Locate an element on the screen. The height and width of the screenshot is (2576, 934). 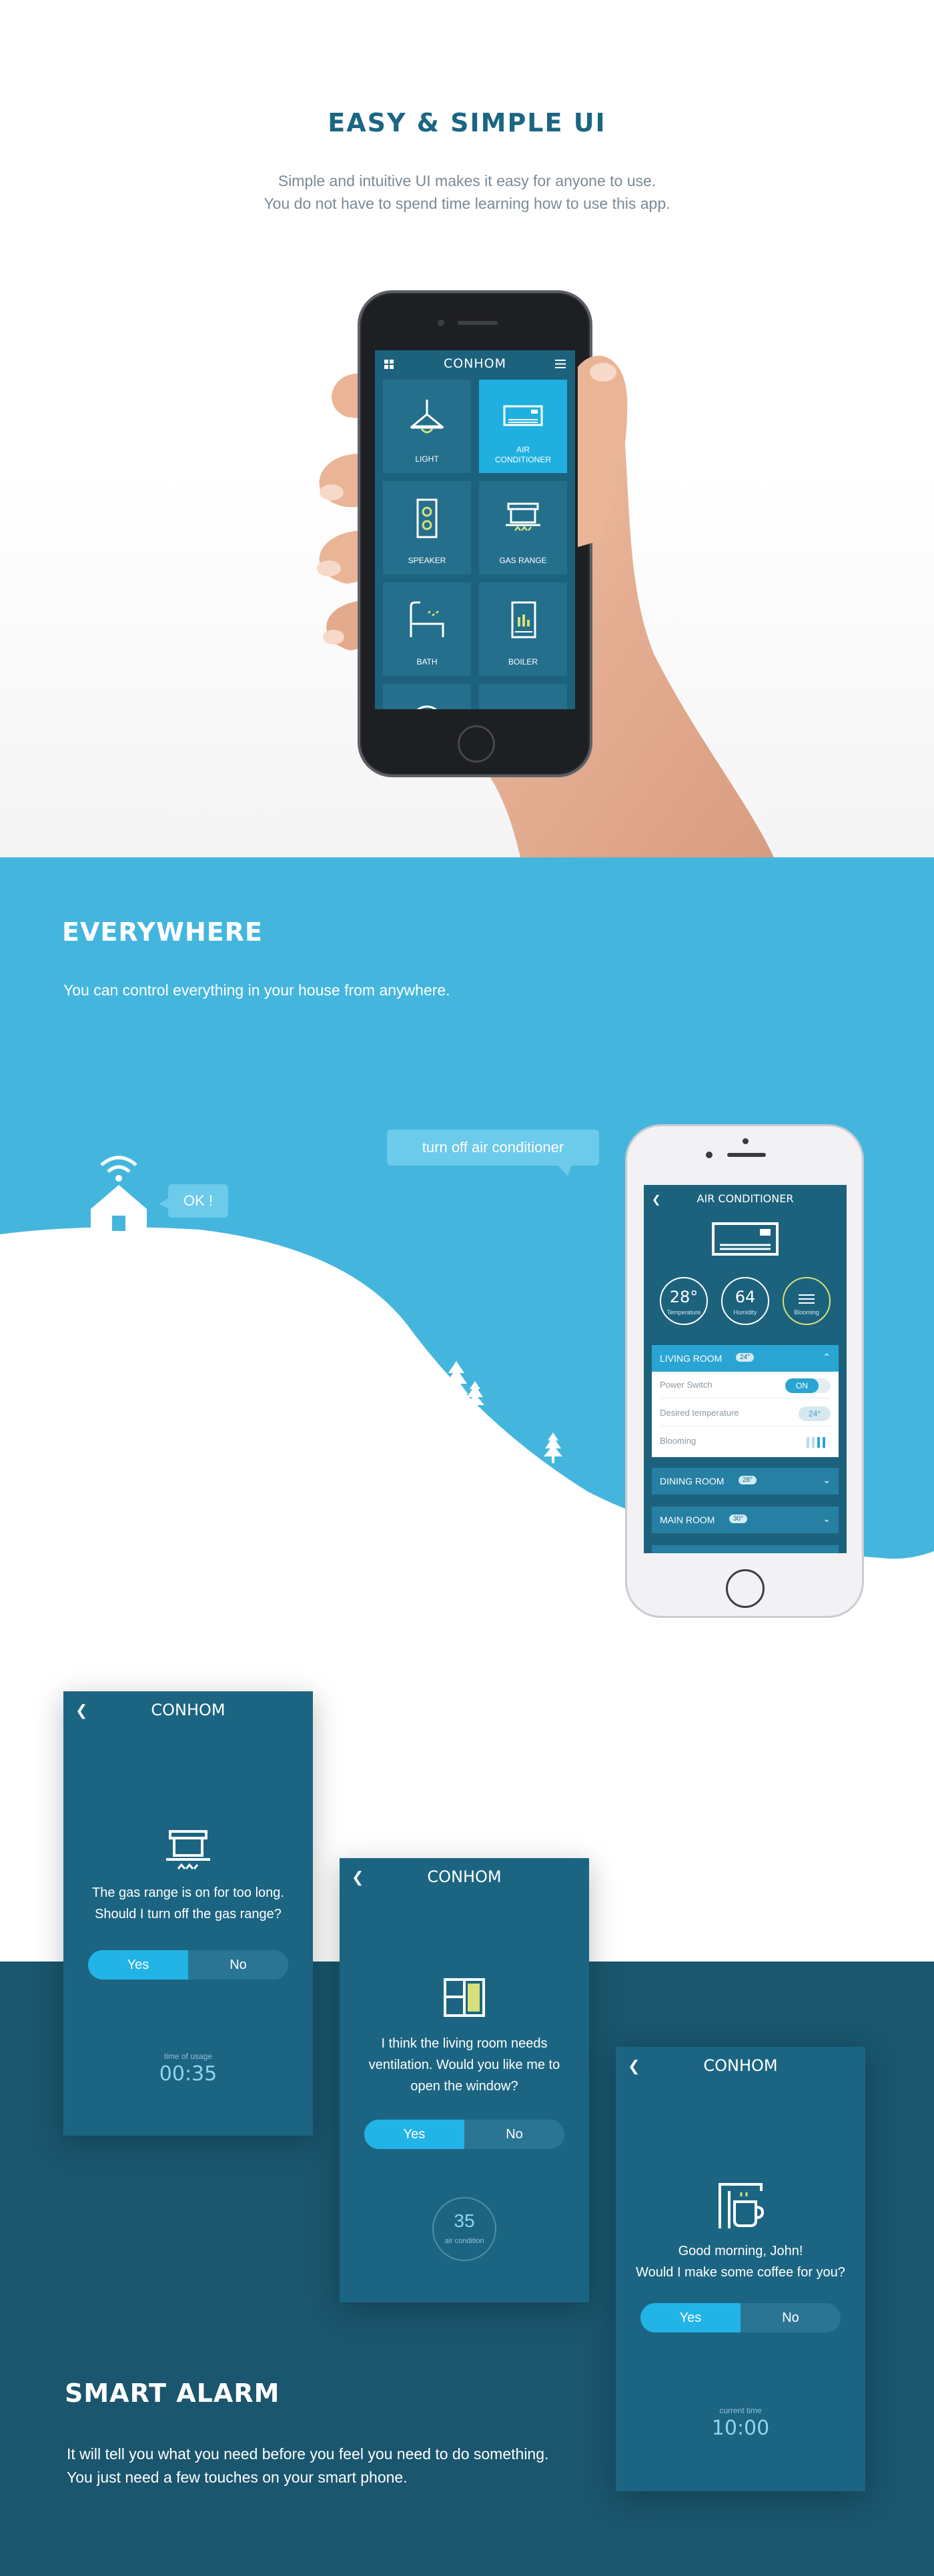
info-label: time of usage is located at coordinates (188, 2056).